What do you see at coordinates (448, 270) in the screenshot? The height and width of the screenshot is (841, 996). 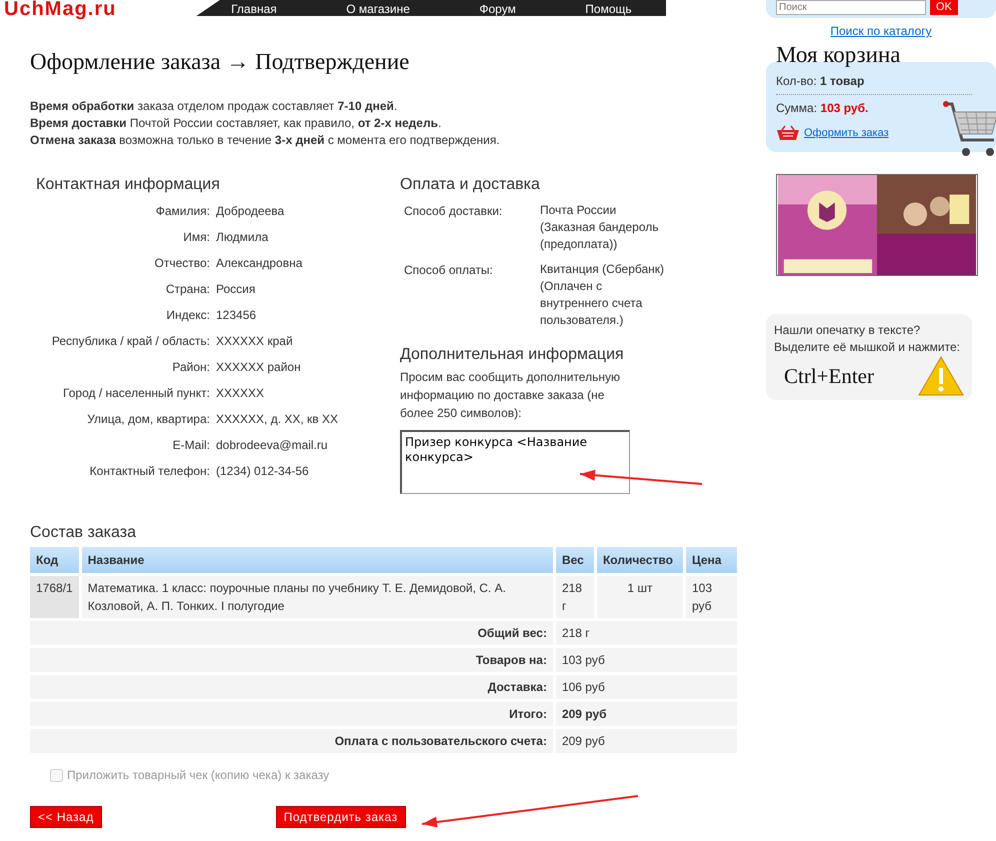 I see `field-label: Способ оплаты:` at bounding box center [448, 270].